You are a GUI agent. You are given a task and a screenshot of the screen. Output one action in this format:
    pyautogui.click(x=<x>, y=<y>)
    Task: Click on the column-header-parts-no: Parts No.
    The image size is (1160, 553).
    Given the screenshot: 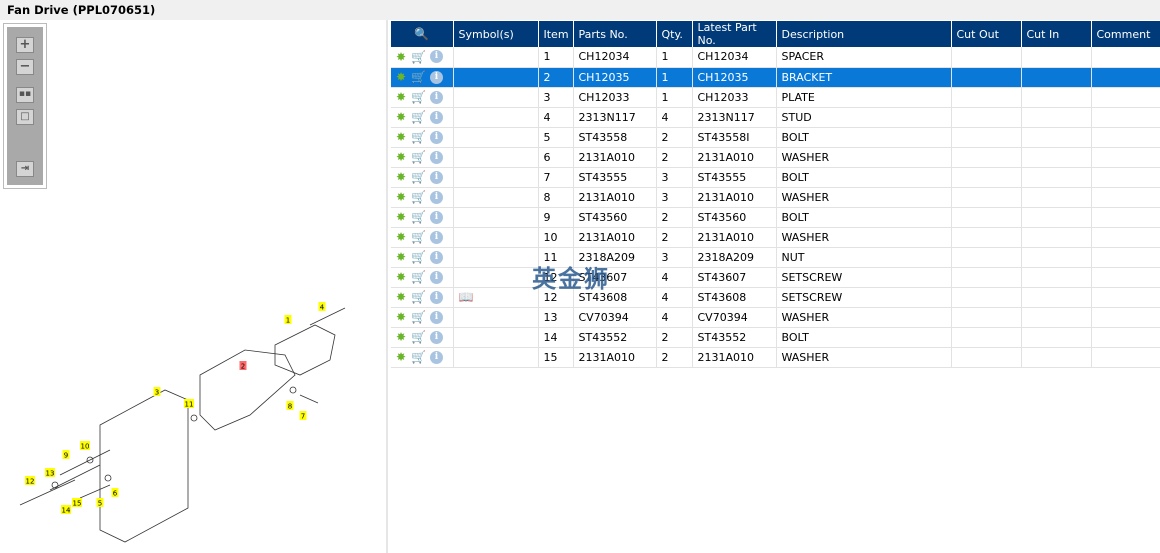 What is the action you would take?
    pyautogui.click(x=615, y=34)
    